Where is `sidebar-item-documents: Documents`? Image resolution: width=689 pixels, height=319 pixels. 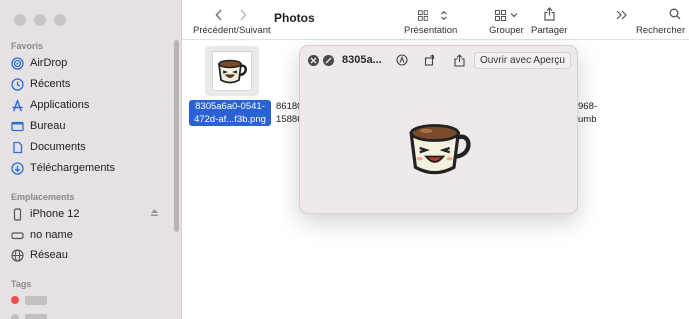 sidebar-item-documents: Documents is located at coordinates (91, 147).